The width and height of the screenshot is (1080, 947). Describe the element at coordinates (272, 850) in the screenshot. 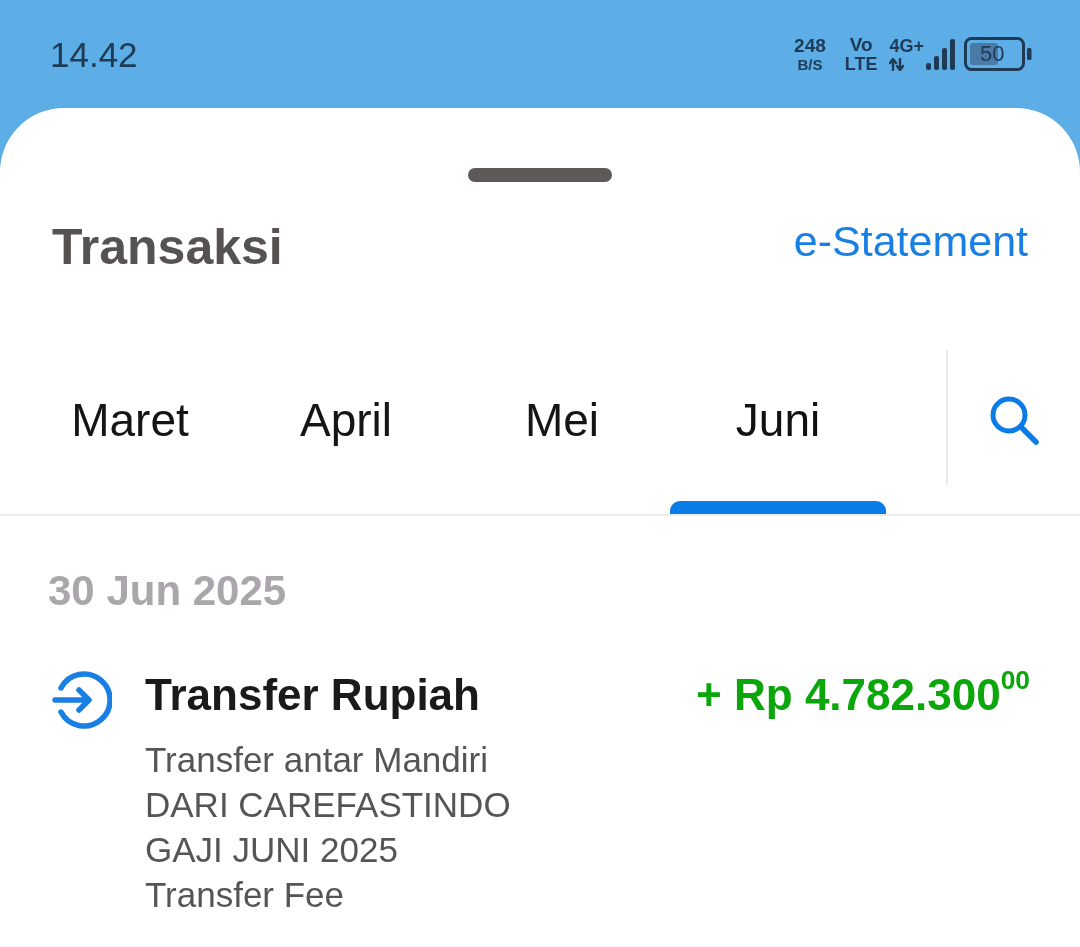

I see `transaction-detail: GAJI JUNI 2025` at that location.